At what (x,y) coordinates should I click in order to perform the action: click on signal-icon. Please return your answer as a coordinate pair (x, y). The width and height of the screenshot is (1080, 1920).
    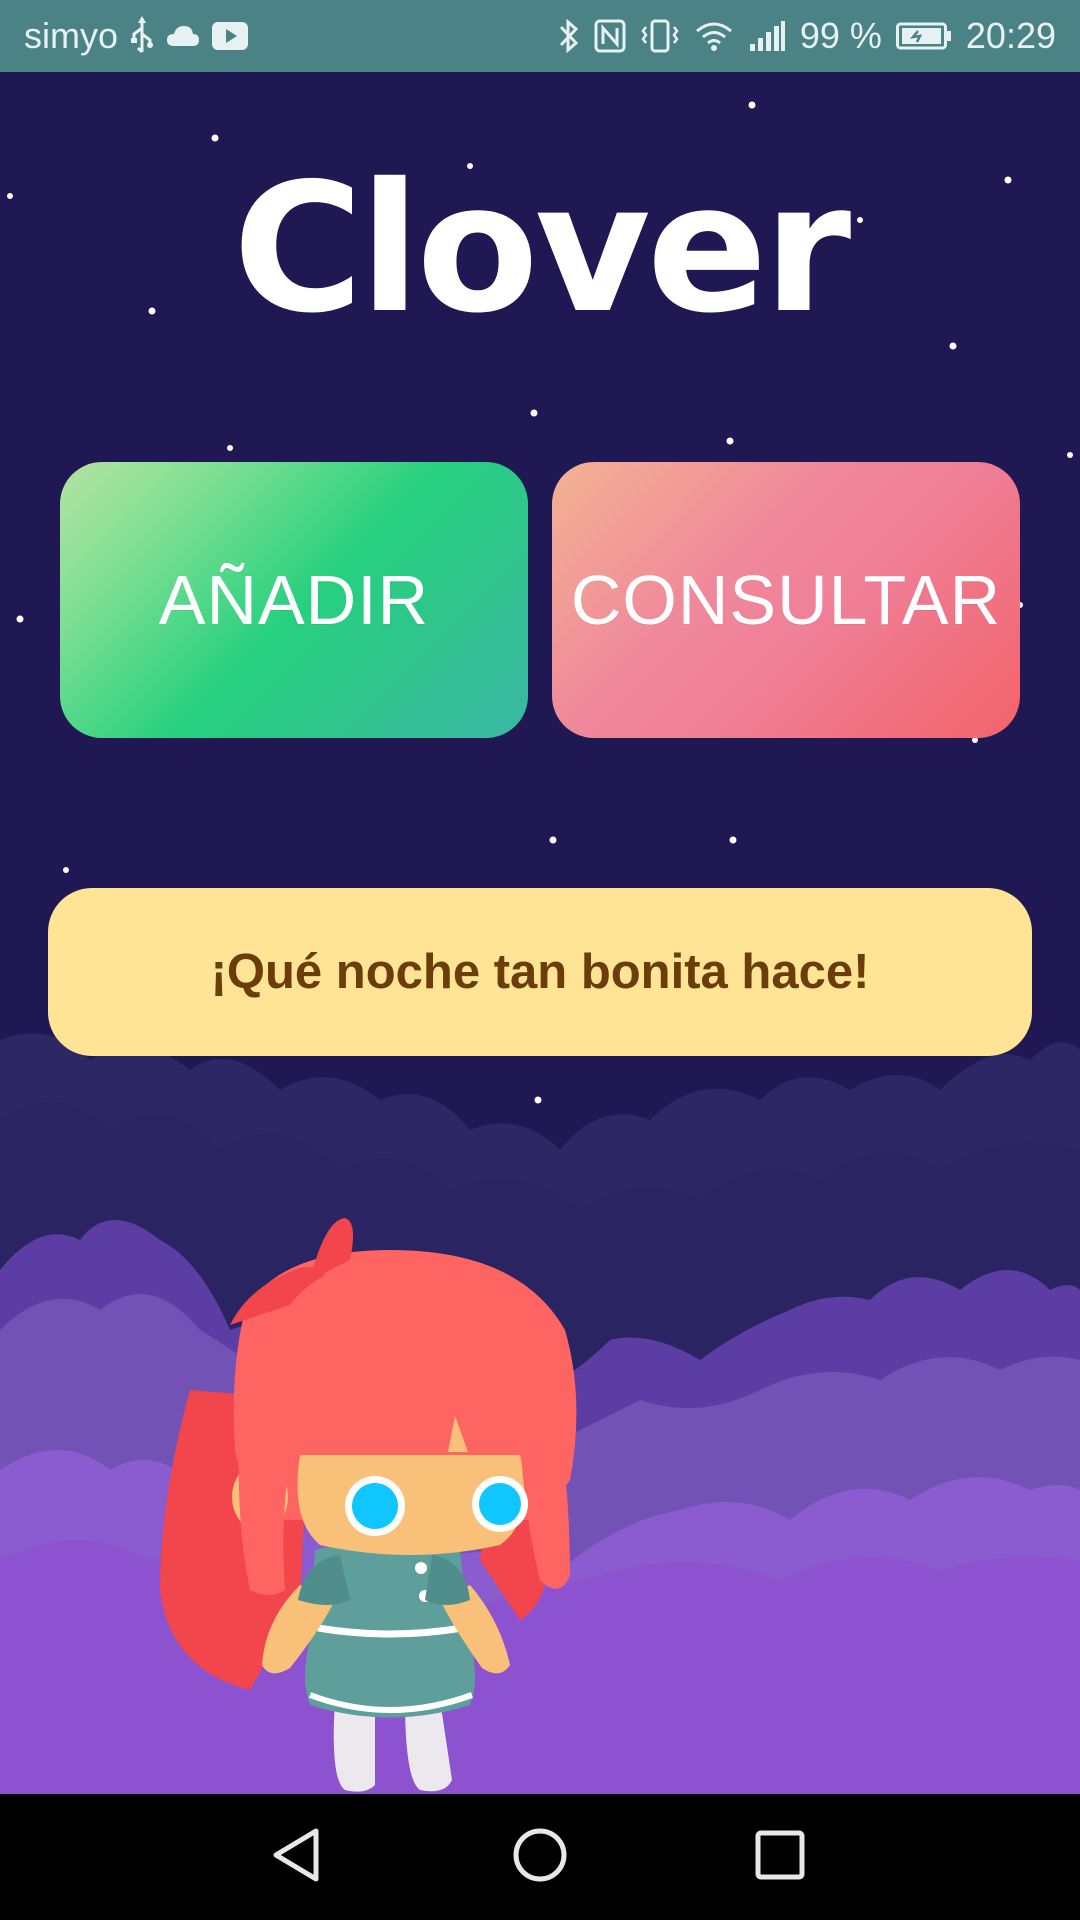
    Looking at the image, I should click on (767, 36).